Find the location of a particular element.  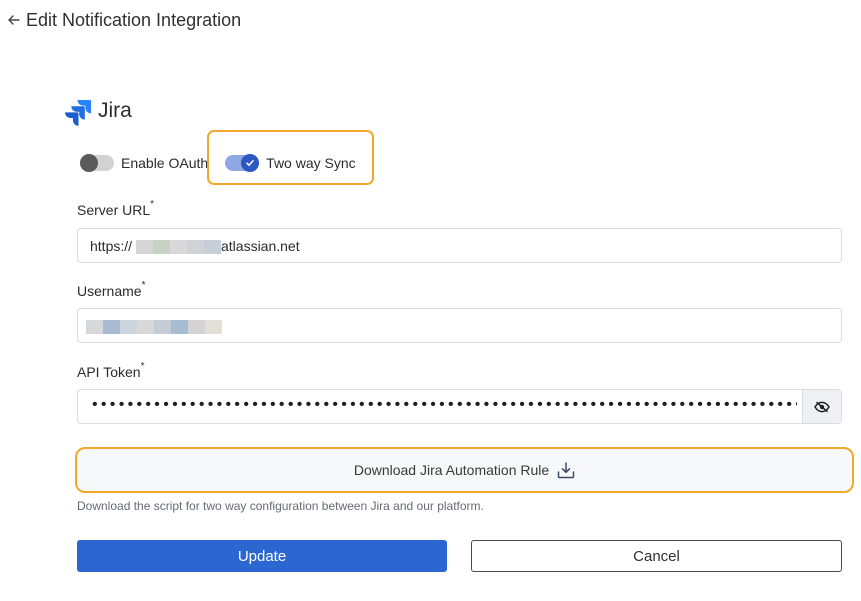

page-header: Edit Notification Integration is located at coordinates (123, 20).